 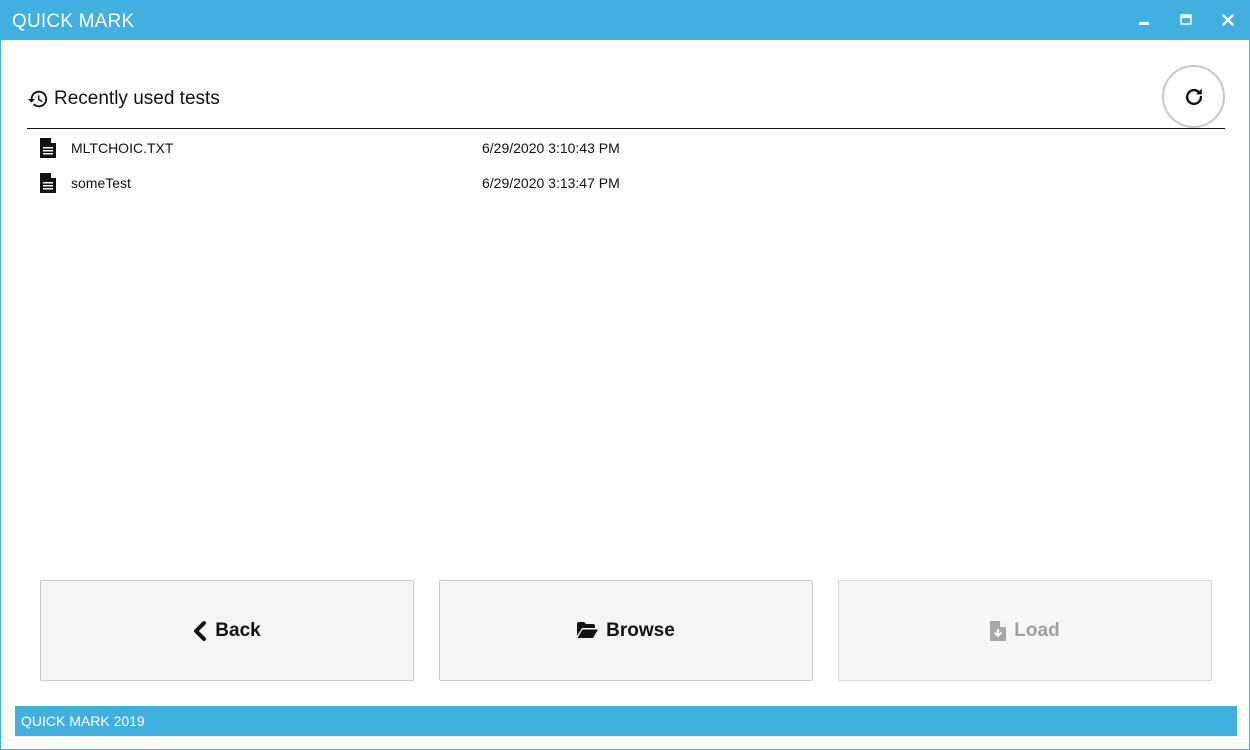 I want to click on browse-button: Browse, so click(x=626, y=630).